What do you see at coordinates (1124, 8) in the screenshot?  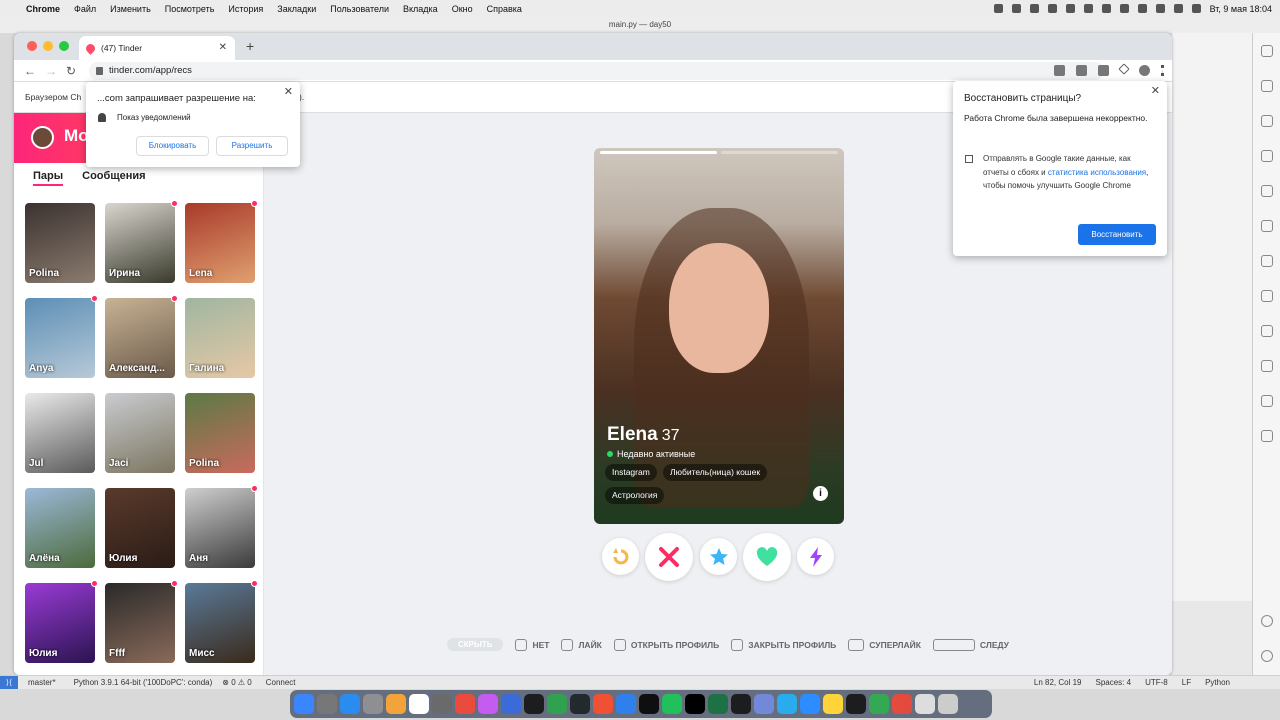 I see `bluetooth-icon` at bounding box center [1124, 8].